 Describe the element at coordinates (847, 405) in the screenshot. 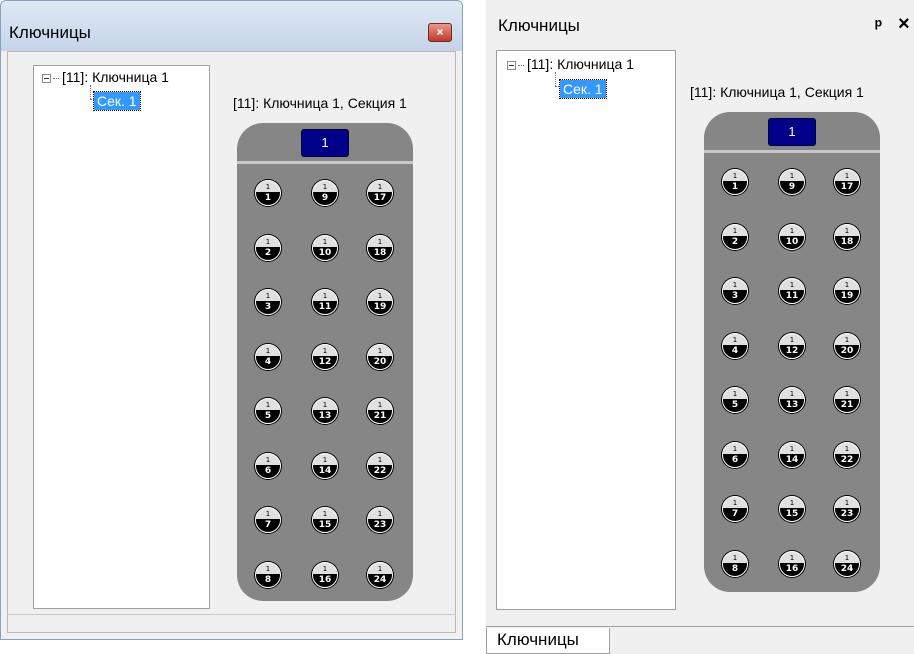

I see `key-number: 21` at that location.